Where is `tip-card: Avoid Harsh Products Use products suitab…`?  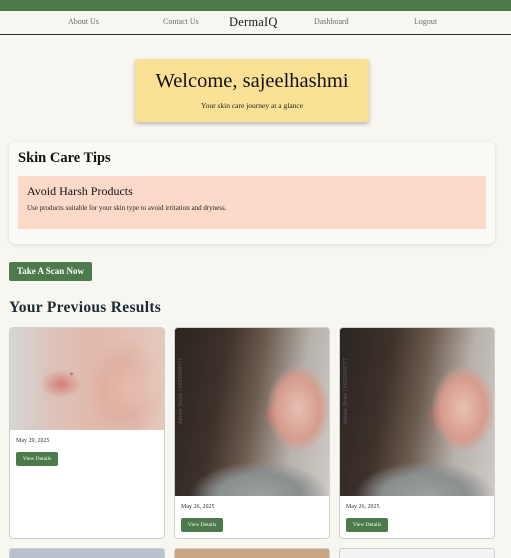
tip-card: Avoid Harsh Products Use products suitab… is located at coordinates (252, 202).